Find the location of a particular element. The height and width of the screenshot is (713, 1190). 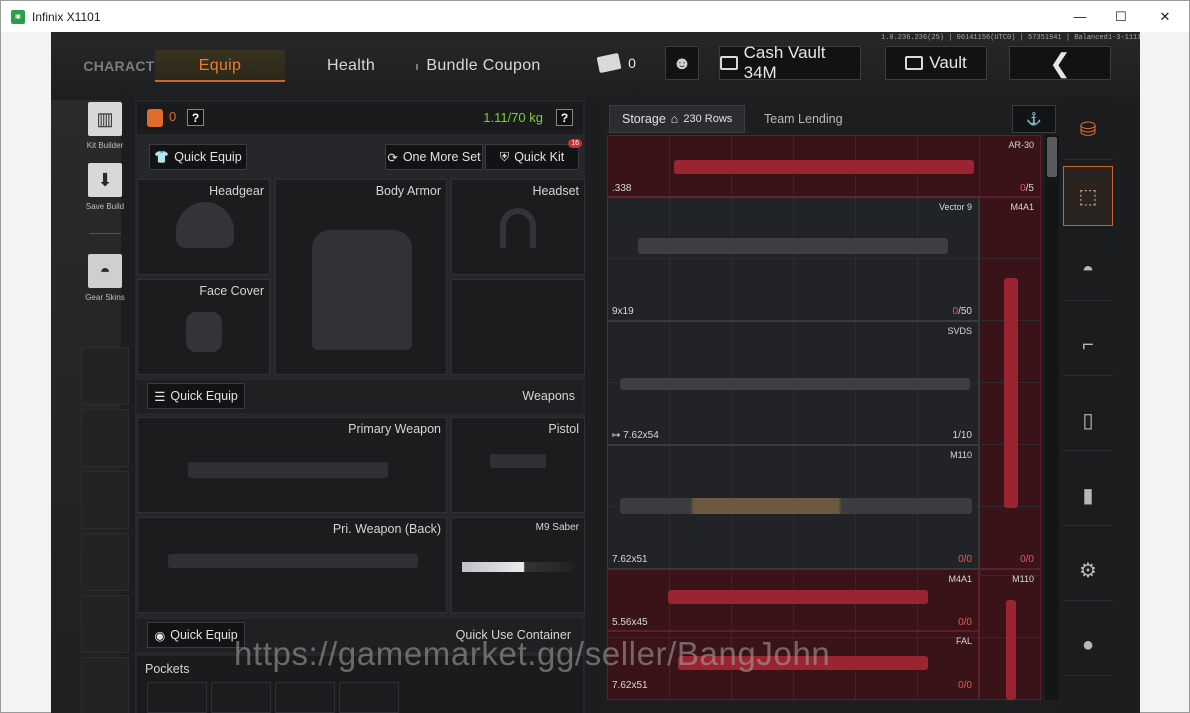

wallet-icon is located at coordinates (729, 63).